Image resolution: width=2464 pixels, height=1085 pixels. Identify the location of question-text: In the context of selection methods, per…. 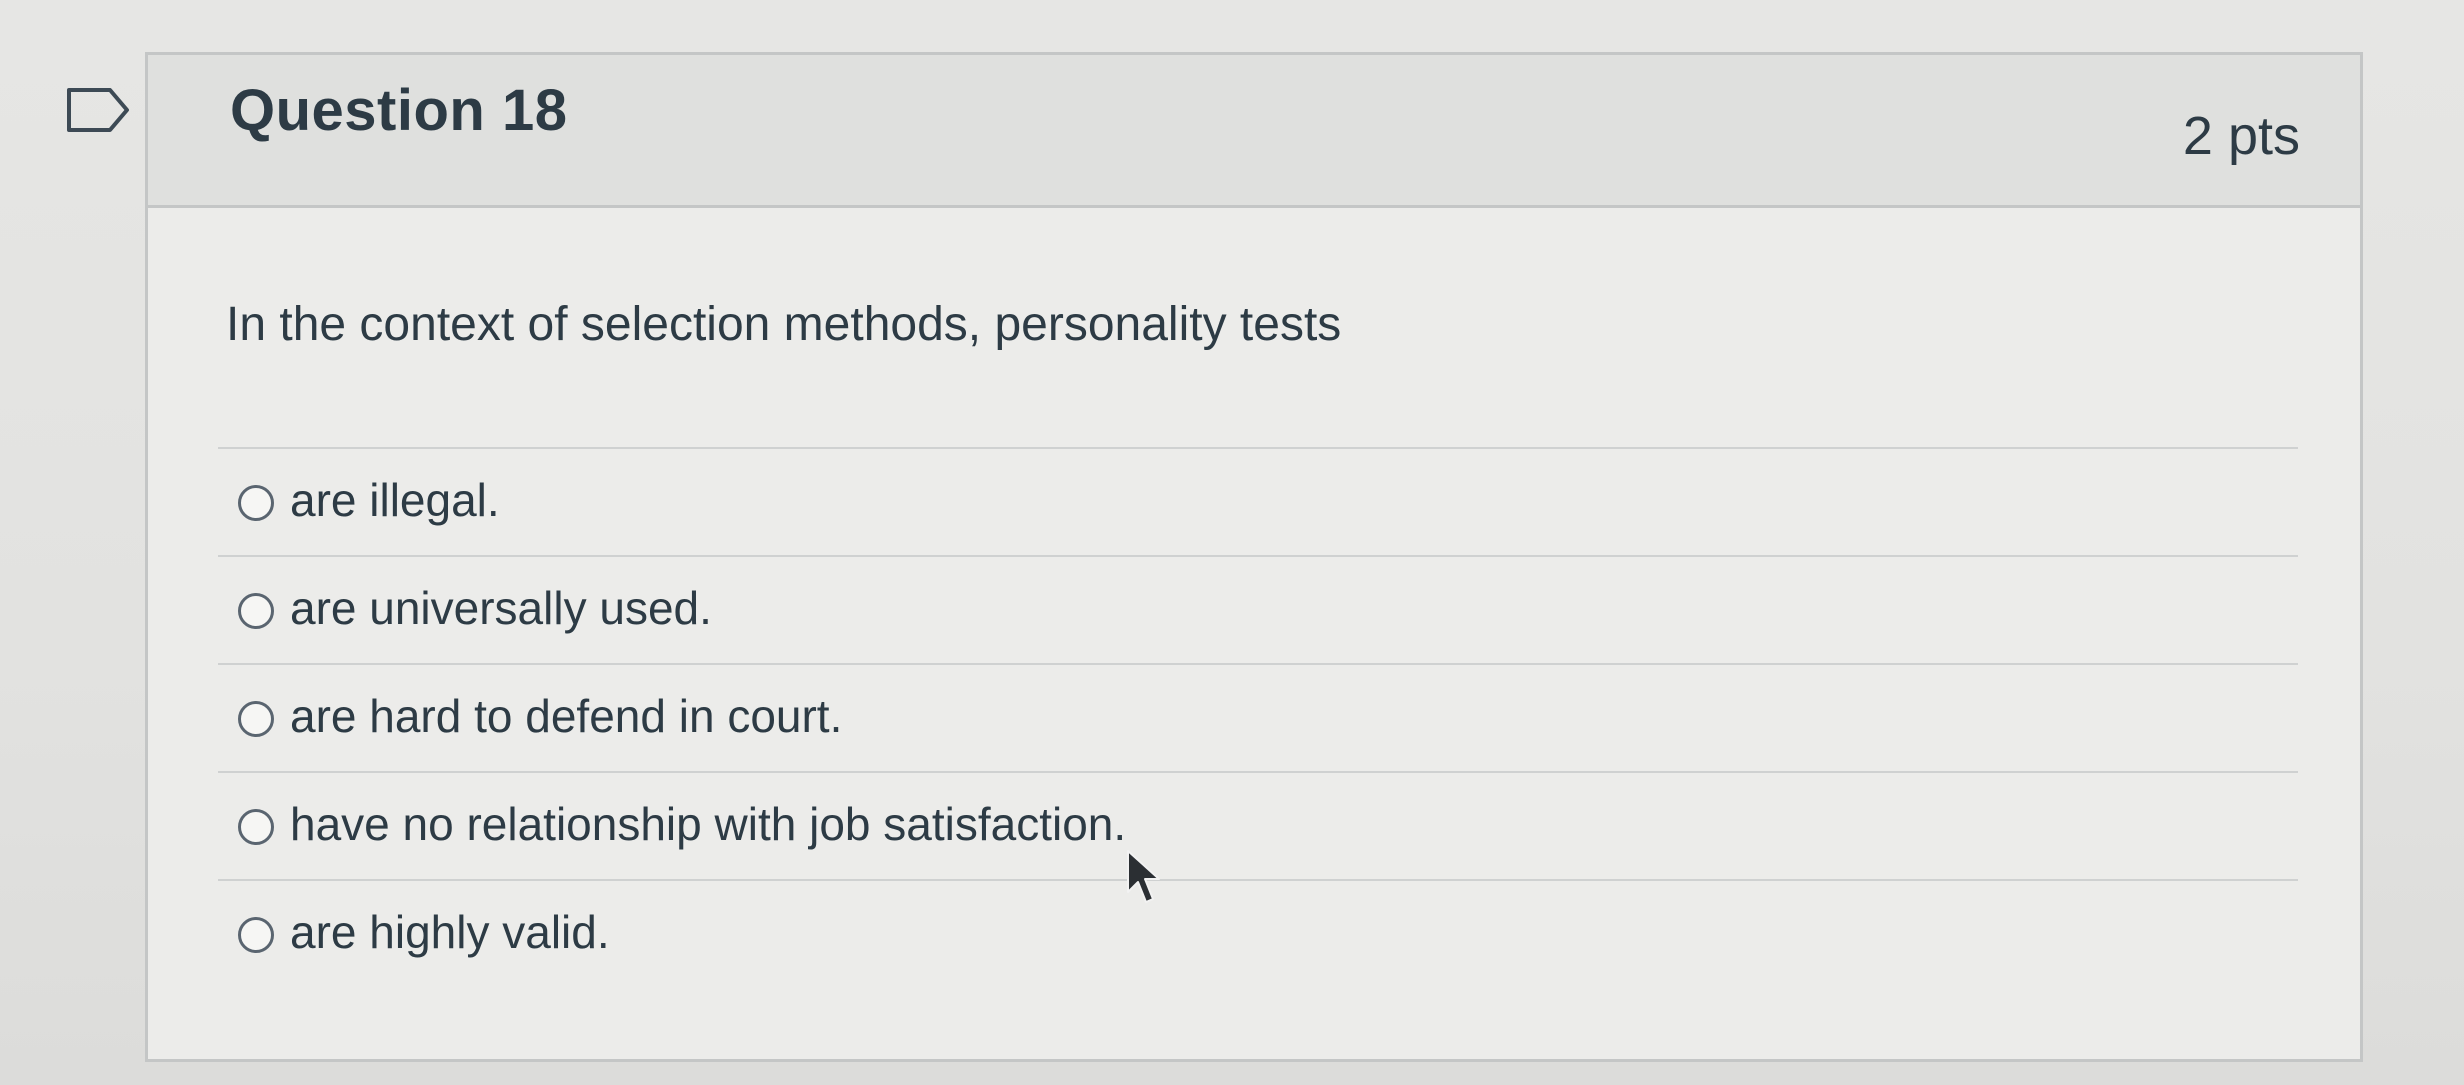
(784, 324).